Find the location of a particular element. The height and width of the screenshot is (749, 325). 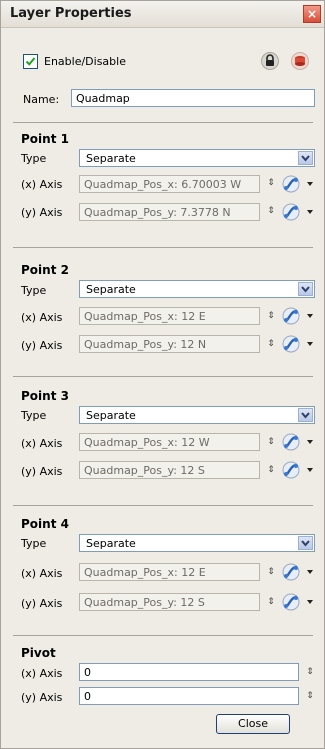

checkmark-icon is located at coordinates (30, 61).